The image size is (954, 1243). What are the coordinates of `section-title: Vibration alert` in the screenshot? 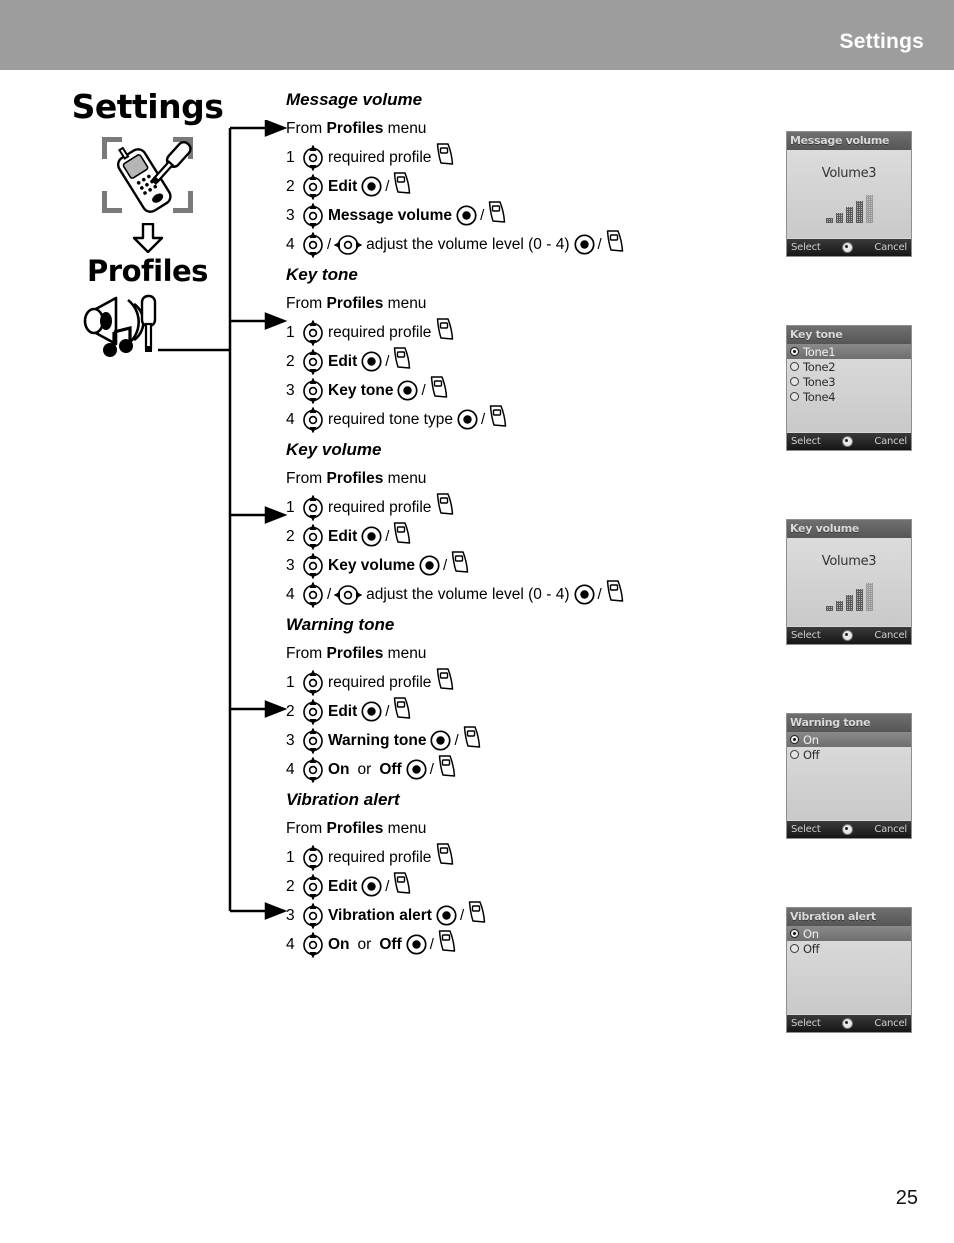 It's located at (343, 799).